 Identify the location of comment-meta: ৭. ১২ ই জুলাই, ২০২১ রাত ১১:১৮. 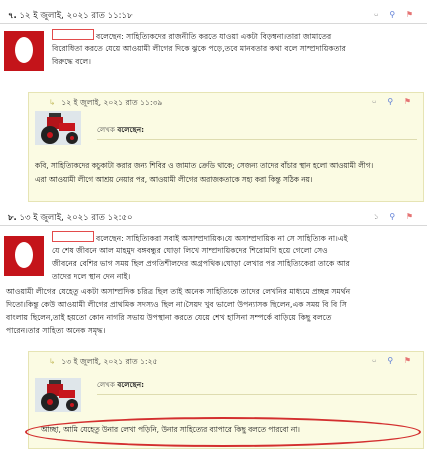
(70, 16).